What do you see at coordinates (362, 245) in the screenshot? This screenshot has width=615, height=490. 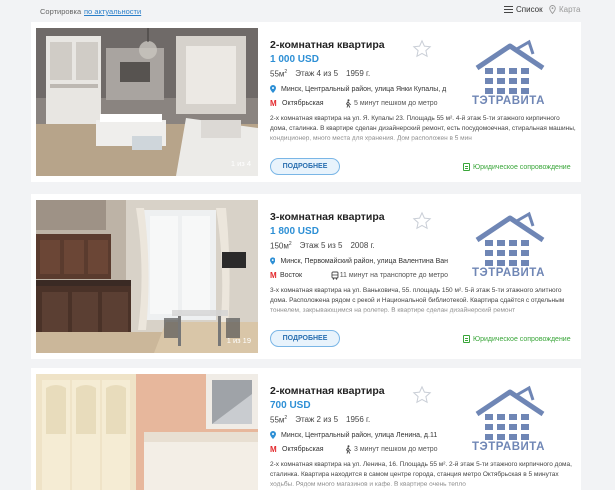 I see `year-value: 2008 г.` at bounding box center [362, 245].